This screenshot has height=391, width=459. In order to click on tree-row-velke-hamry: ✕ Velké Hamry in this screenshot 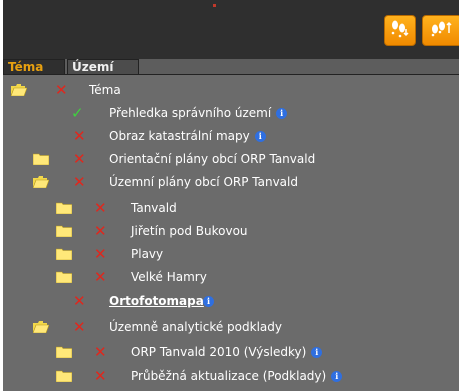, I will do `click(231, 277)`.